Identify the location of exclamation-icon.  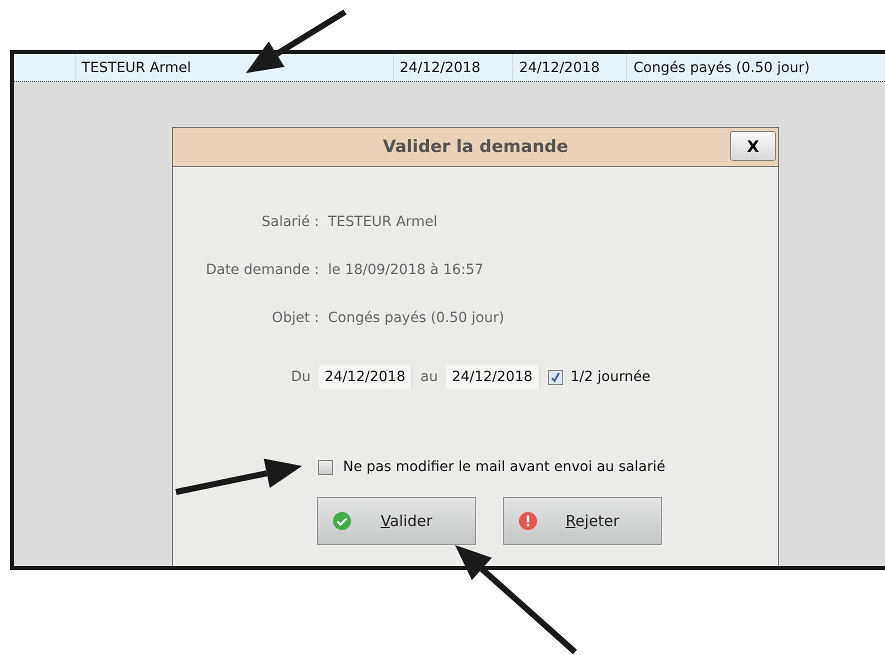
(528, 521).